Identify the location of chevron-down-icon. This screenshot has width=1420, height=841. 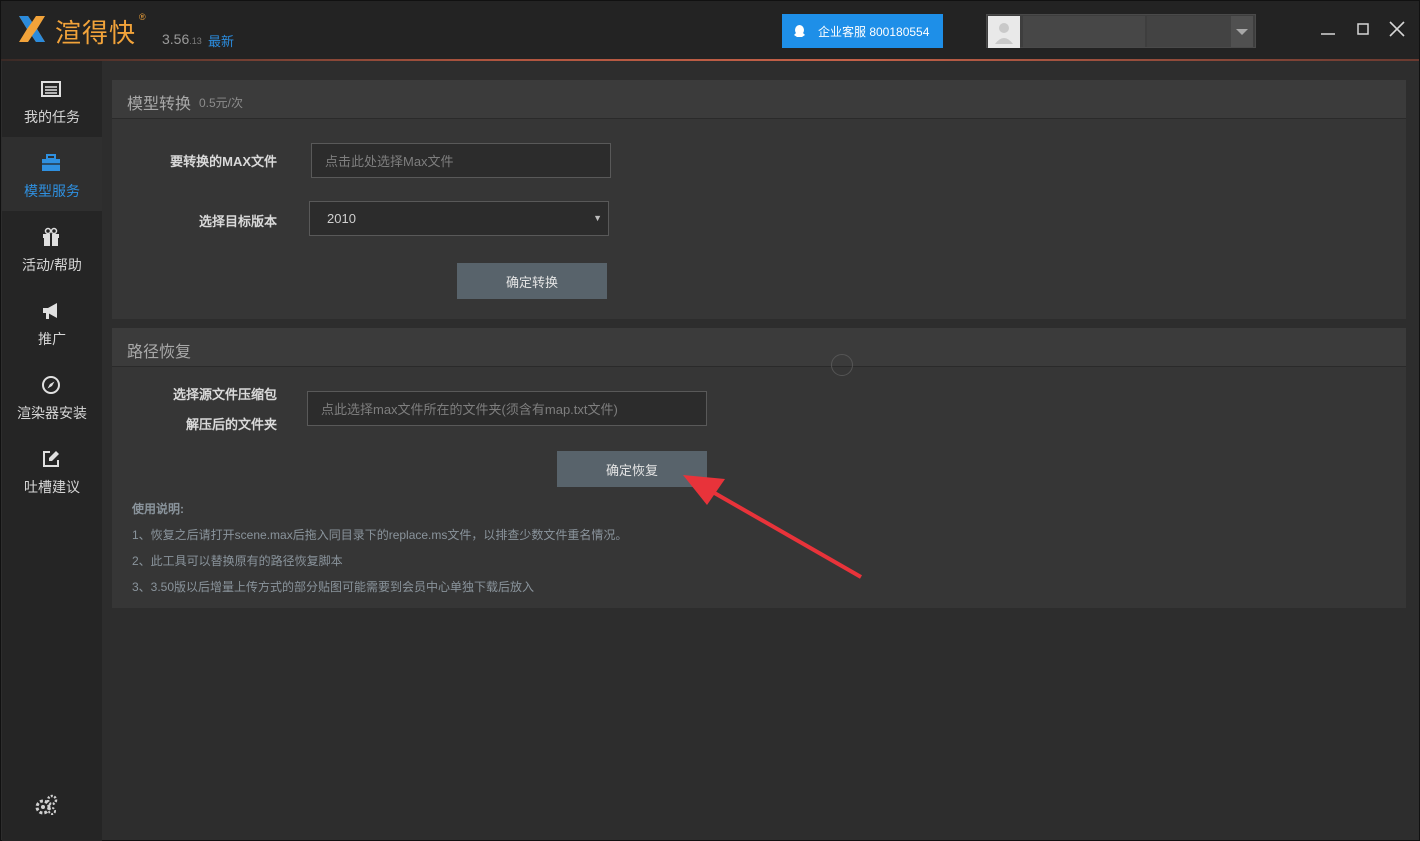
(1242, 32).